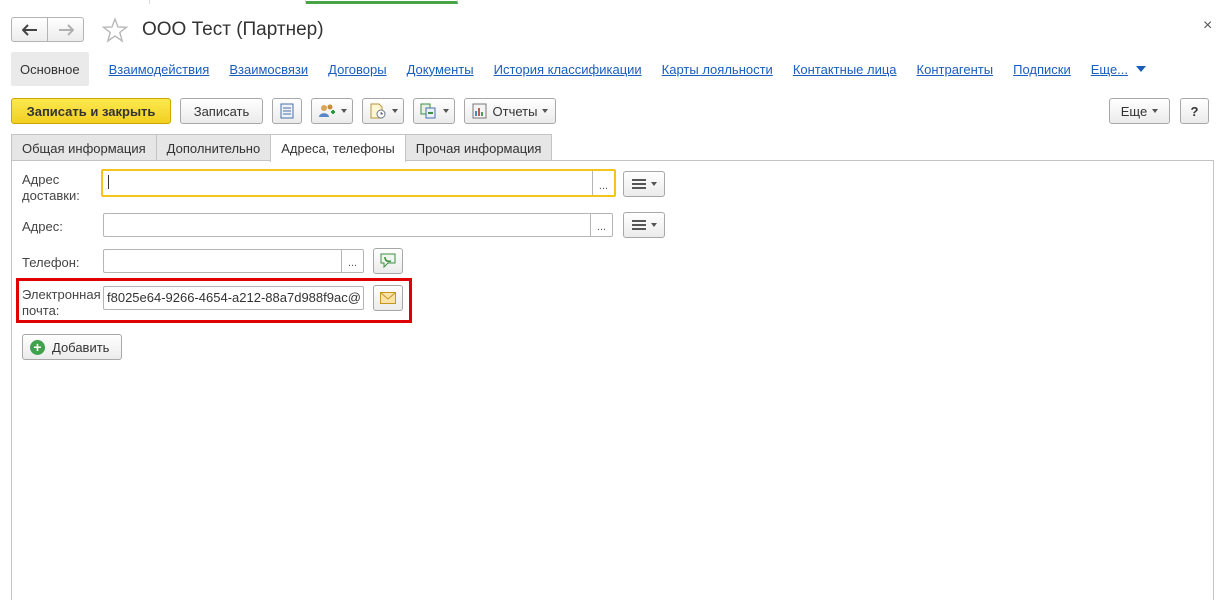 Image resolution: width=1224 pixels, height=600 pixels. Describe the element at coordinates (357, 69) in the screenshot. I see `section-link-contracts: Договоры` at that location.